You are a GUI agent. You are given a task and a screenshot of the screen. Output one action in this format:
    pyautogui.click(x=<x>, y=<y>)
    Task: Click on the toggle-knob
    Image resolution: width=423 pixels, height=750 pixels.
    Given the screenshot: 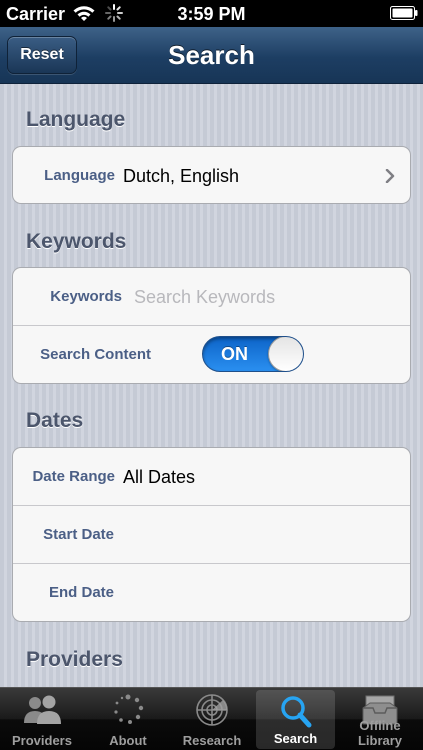 What is the action you would take?
    pyautogui.click(x=285, y=354)
    